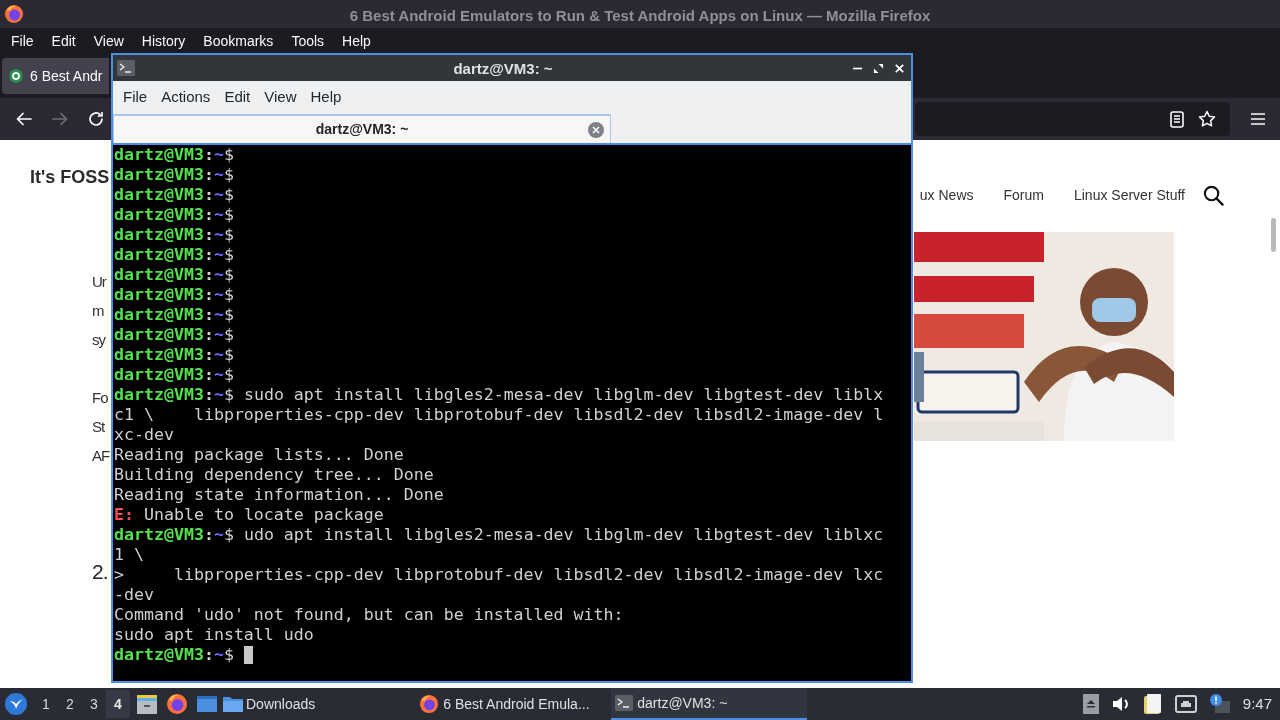 Image resolution: width=1280 pixels, height=720 pixels. What do you see at coordinates (1177, 119) in the screenshot?
I see `reader-view-icon` at bounding box center [1177, 119].